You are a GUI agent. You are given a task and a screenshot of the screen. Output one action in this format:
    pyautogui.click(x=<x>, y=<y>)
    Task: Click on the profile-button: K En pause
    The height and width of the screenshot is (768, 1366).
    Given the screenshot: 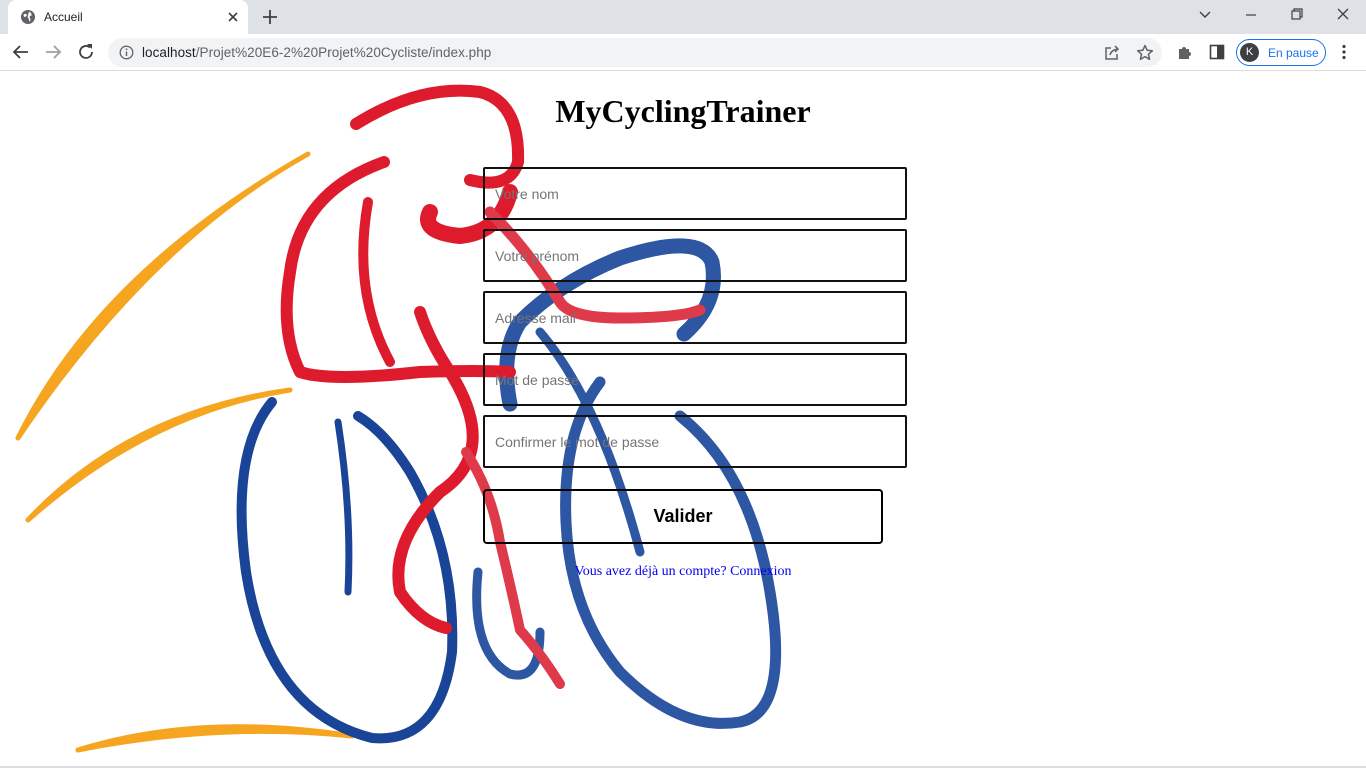 What is the action you would take?
    pyautogui.click(x=1281, y=52)
    